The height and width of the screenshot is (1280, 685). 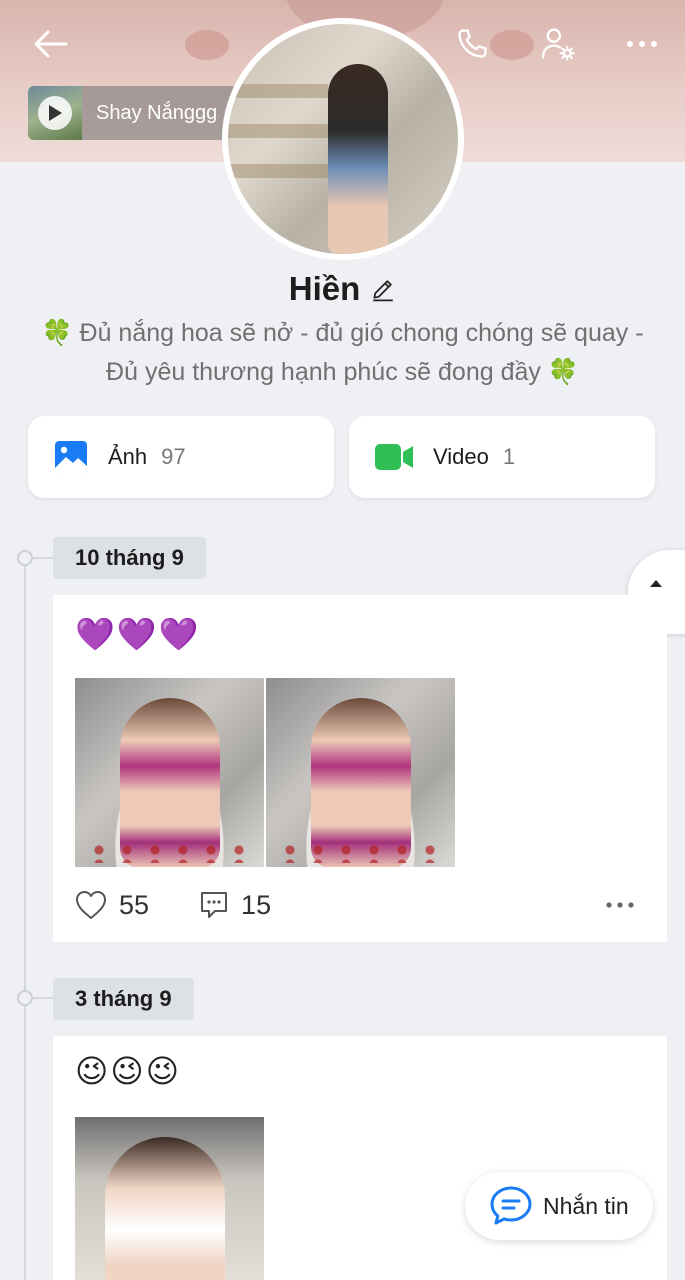 What do you see at coordinates (138, 634) in the screenshot?
I see `post-text: 💜💜💜` at bounding box center [138, 634].